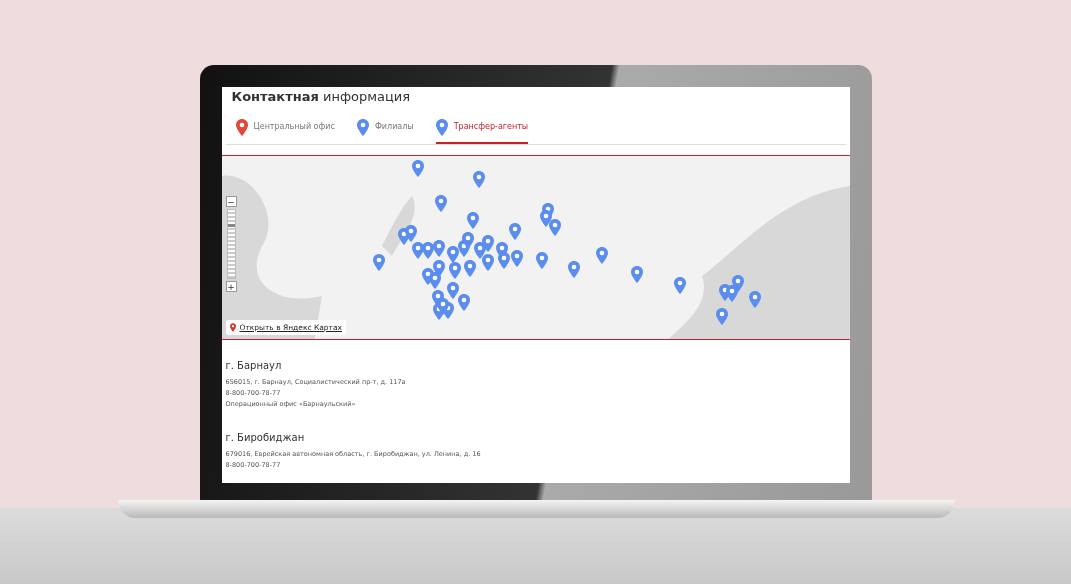 This screenshot has height=584, width=1071. What do you see at coordinates (285, 131) in the screenshot?
I see `tab: Центральный офис` at bounding box center [285, 131].